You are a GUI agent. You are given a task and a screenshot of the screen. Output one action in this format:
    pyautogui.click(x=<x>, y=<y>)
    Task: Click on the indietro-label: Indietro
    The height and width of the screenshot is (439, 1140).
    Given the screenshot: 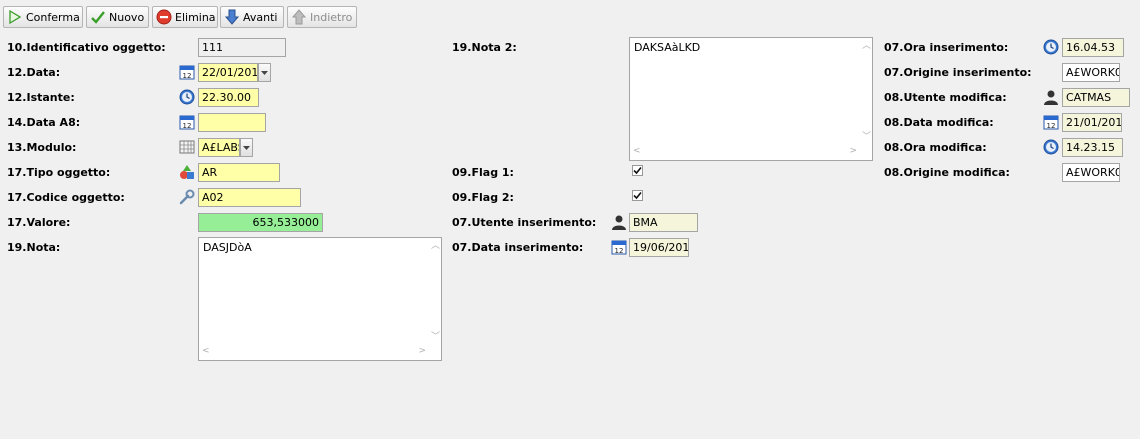 What is the action you would take?
    pyautogui.click(x=331, y=17)
    